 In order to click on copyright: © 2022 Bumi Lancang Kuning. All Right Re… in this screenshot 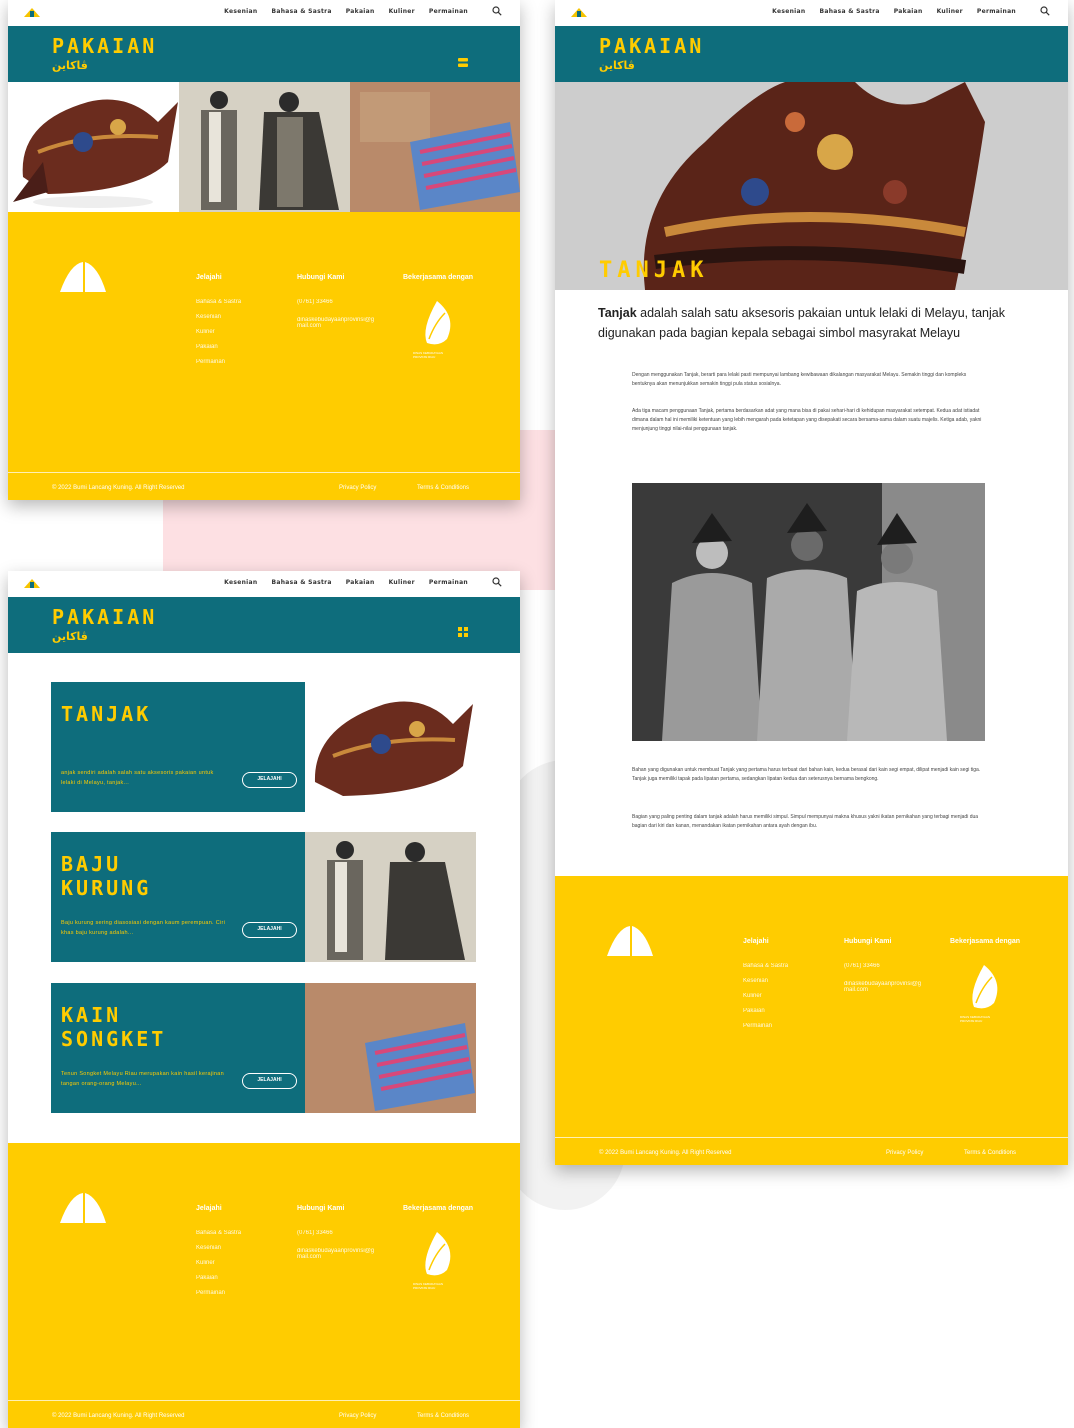, I will do `click(118, 488)`.